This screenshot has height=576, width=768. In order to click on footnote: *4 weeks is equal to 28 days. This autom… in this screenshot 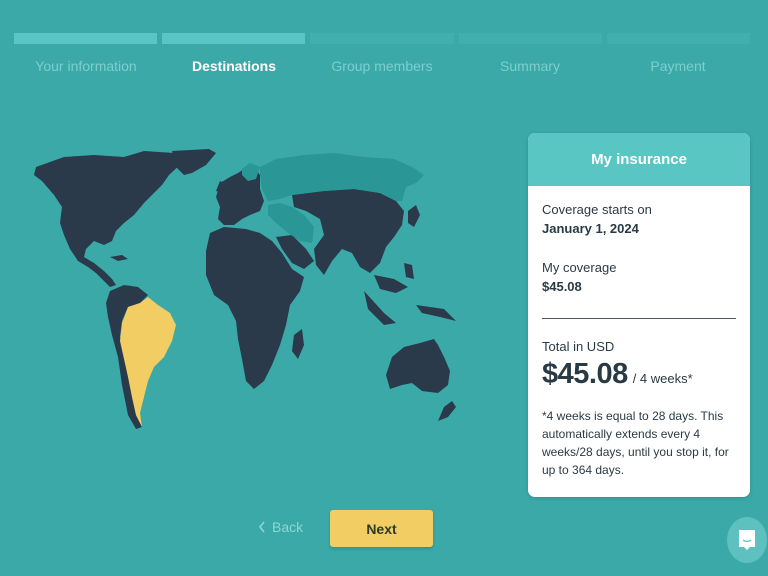, I will do `click(635, 443)`.